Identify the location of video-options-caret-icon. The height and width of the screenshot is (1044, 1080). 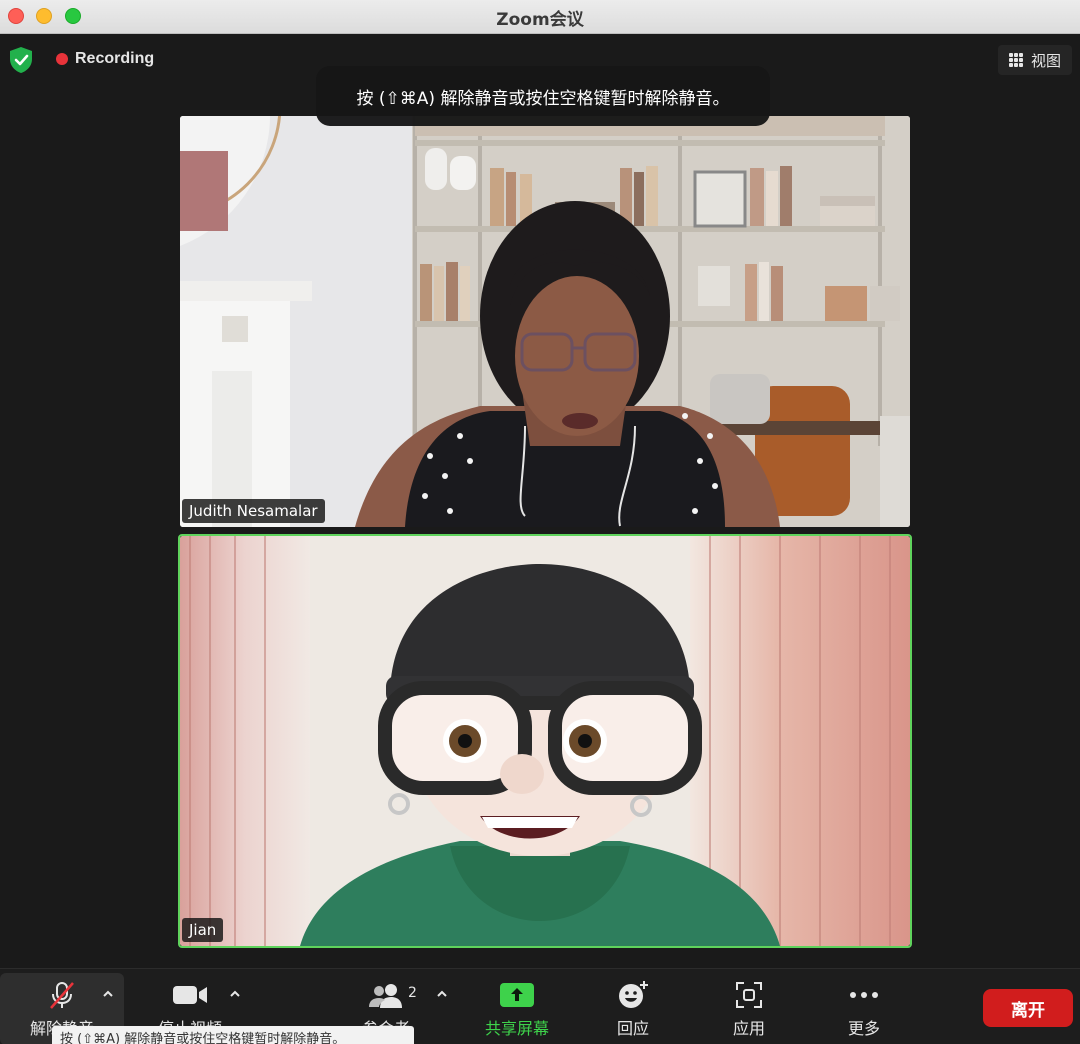
(235, 994).